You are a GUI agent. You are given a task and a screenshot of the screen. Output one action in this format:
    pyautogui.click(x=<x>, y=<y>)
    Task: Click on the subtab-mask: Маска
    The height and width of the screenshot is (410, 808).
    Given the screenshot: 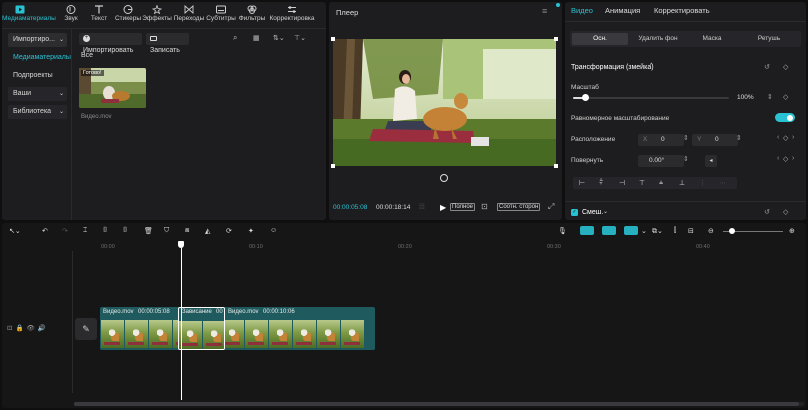 What is the action you would take?
    pyautogui.click(x=712, y=39)
    